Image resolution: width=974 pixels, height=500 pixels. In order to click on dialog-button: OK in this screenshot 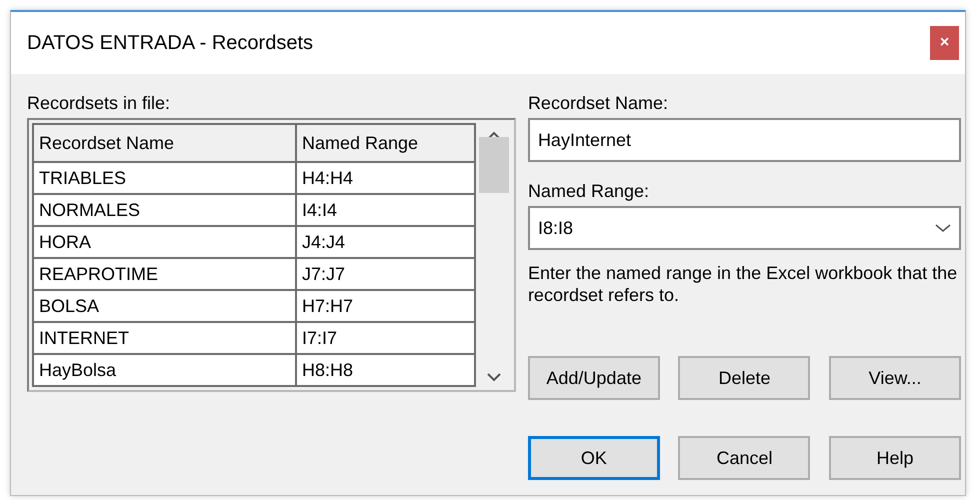, I will do `click(594, 458)`.